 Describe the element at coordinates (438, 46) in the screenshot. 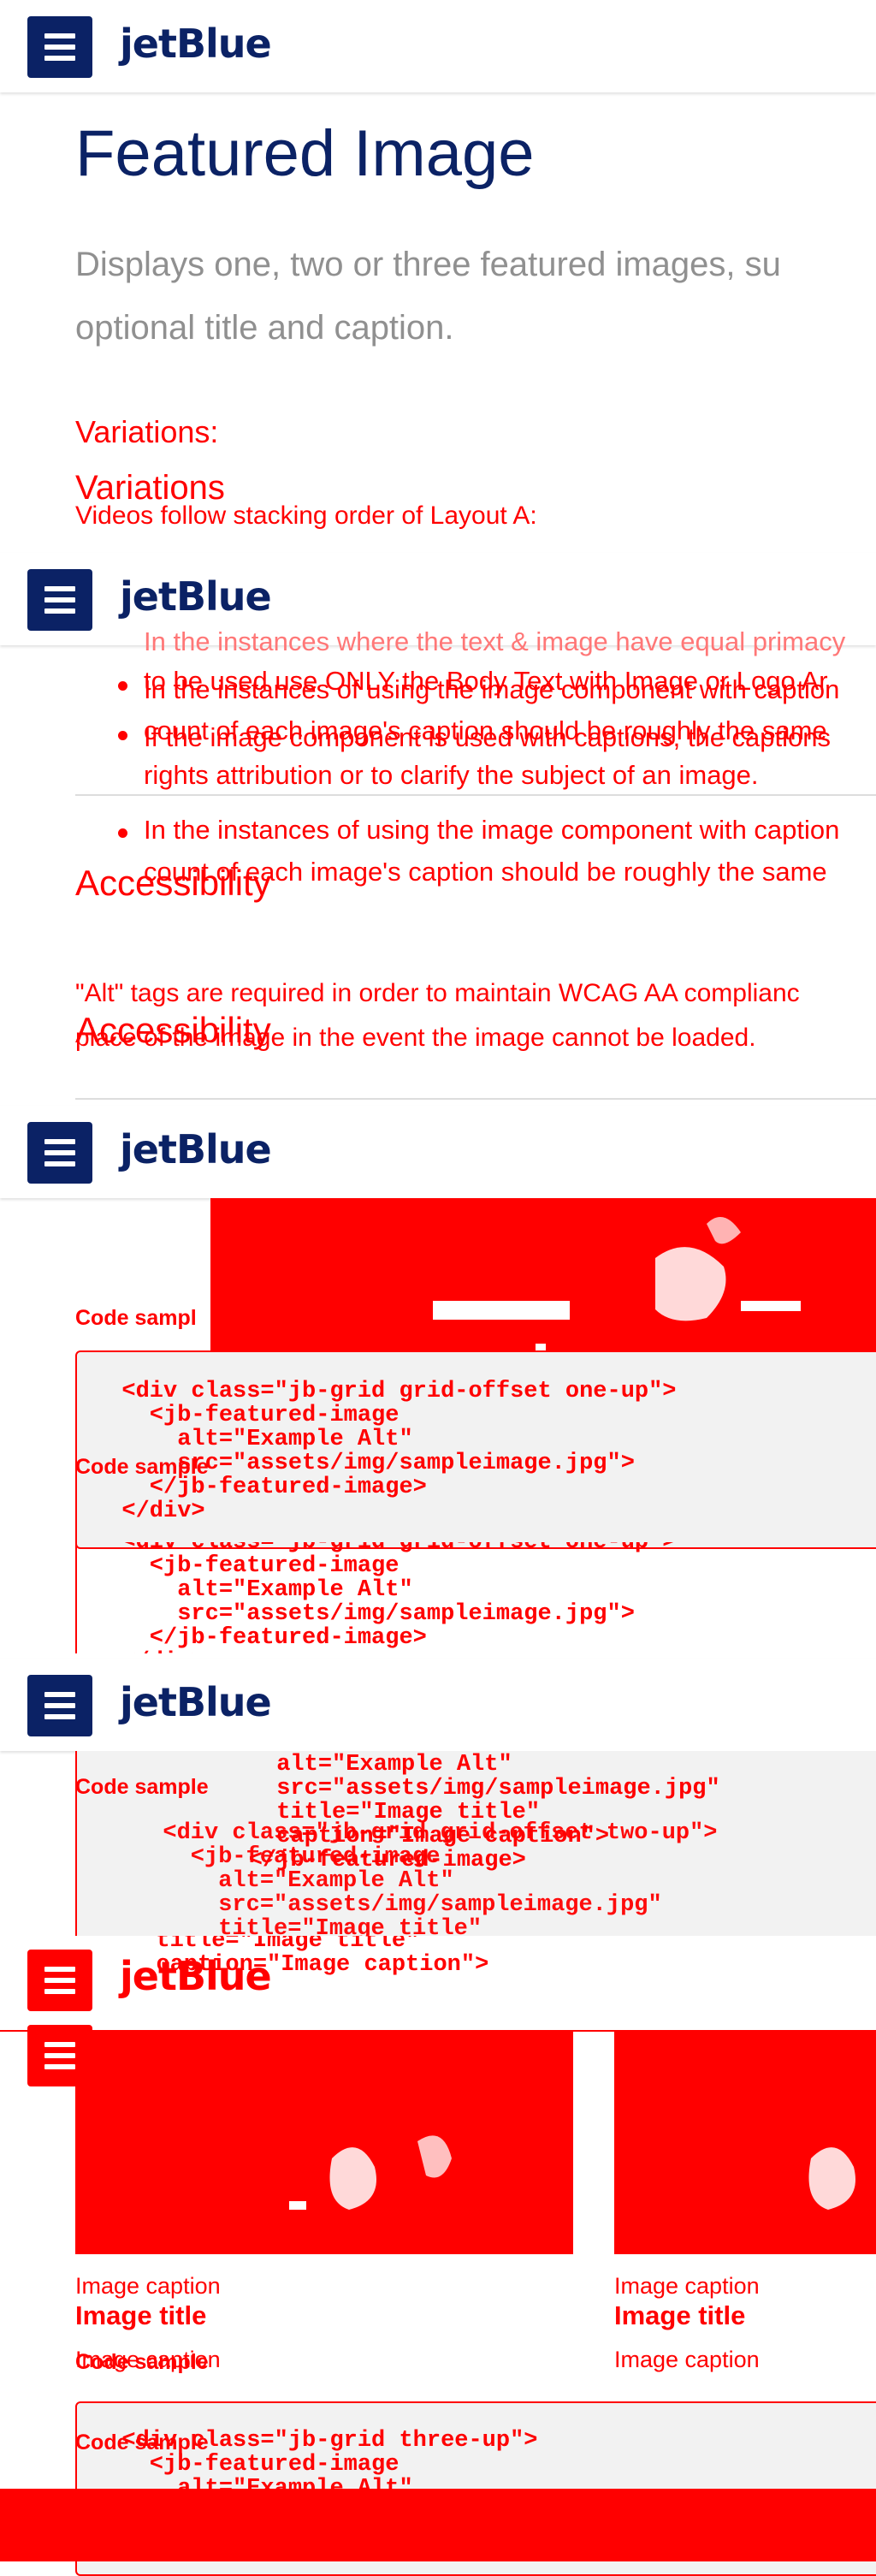

I see `site-header: jetBlue` at that location.